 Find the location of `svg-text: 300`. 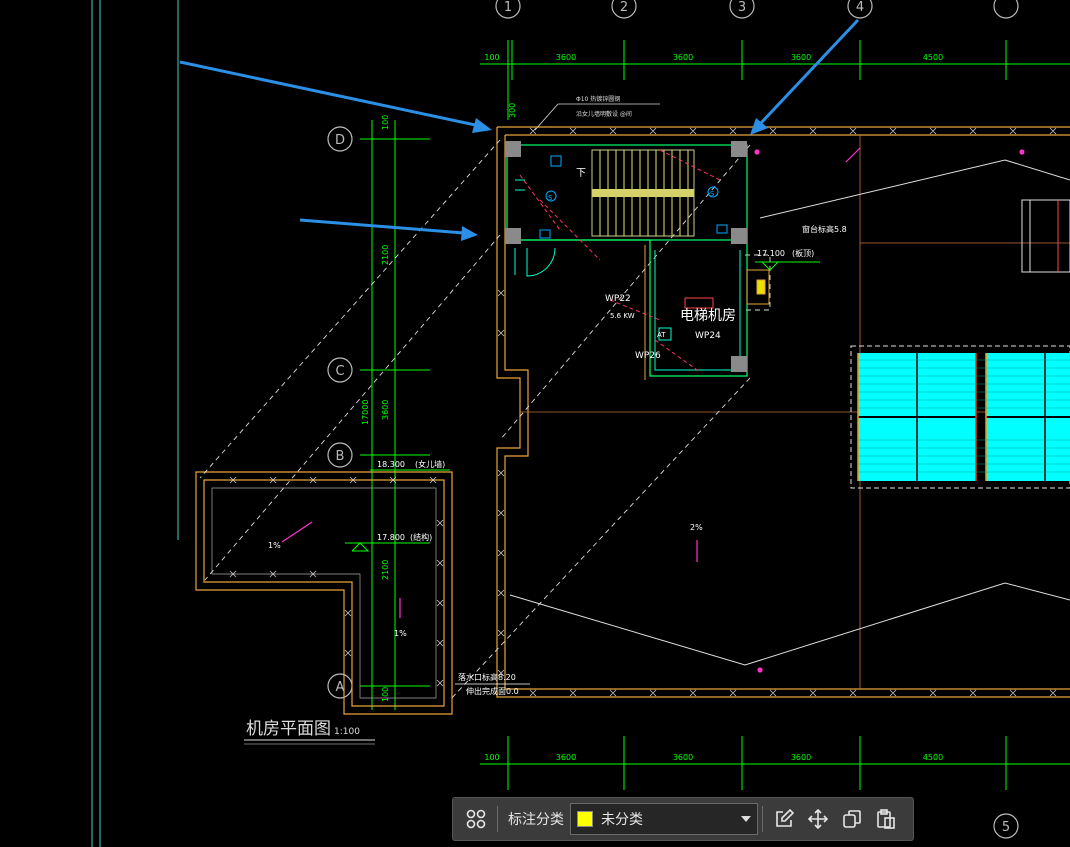

svg-text: 300 is located at coordinates (512, 110).